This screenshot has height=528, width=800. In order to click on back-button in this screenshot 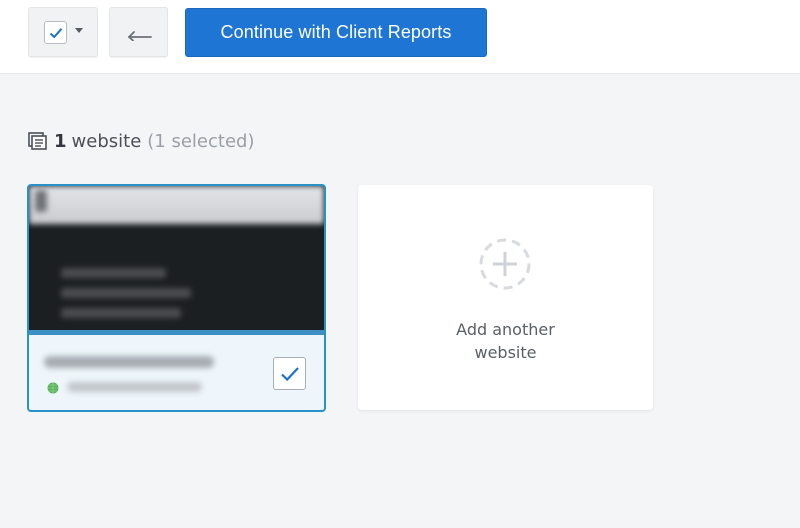, I will do `click(138, 32)`.